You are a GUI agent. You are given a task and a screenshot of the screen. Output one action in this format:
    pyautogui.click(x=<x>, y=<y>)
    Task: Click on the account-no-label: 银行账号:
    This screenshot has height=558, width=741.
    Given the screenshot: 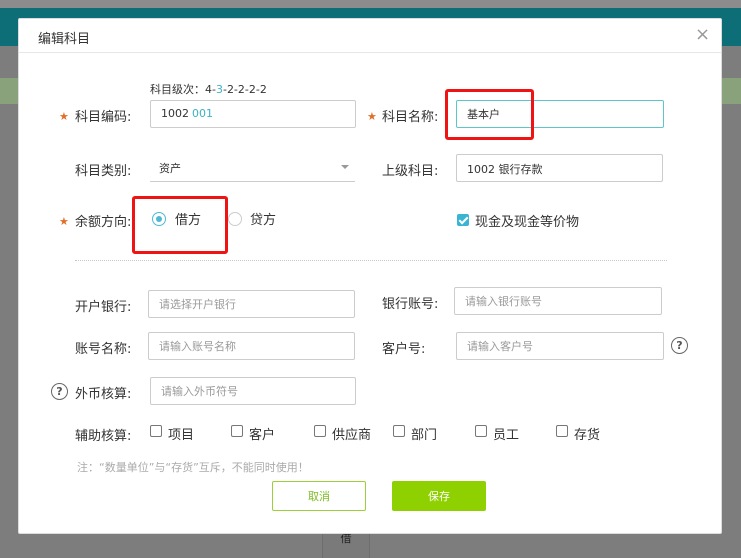 What is the action you would take?
    pyautogui.click(x=410, y=304)
    